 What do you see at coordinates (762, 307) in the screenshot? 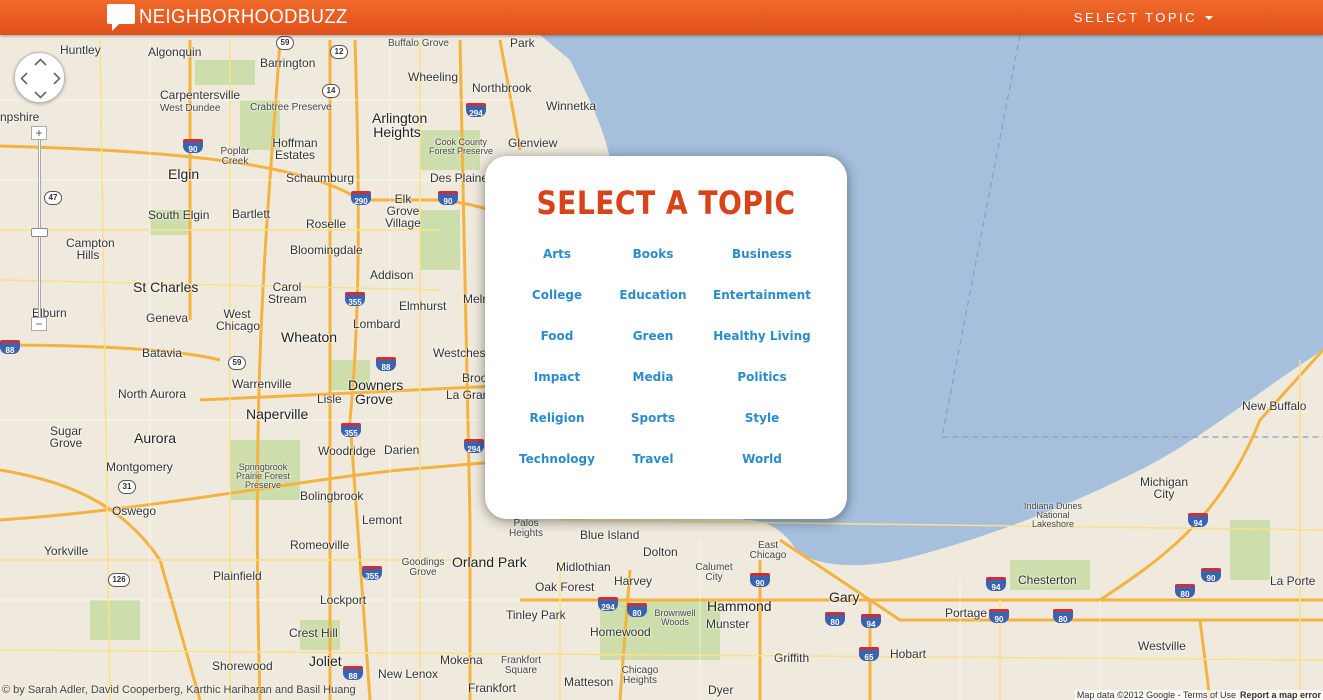
I see `topic-entertainment-link: Entertainment` at bounding box center [762, 307].